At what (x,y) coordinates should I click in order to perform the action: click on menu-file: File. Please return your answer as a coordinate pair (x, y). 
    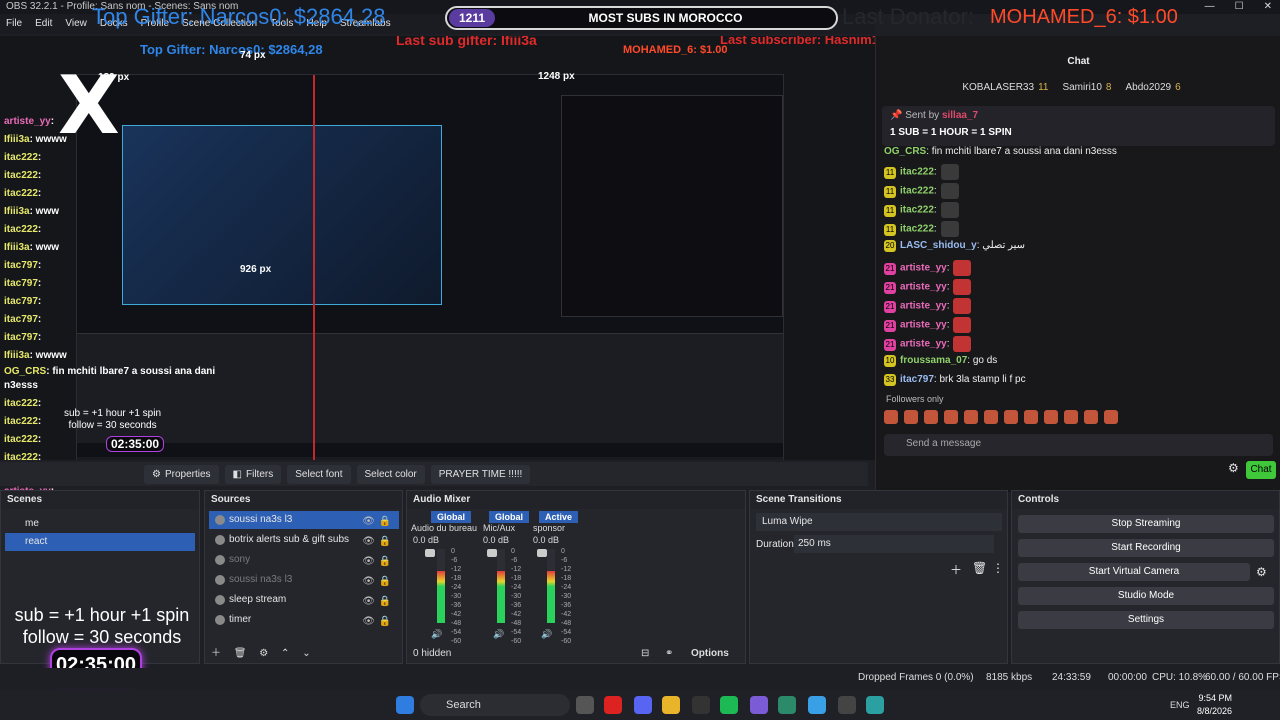
    Looking at the image, I should click on (14, 24).